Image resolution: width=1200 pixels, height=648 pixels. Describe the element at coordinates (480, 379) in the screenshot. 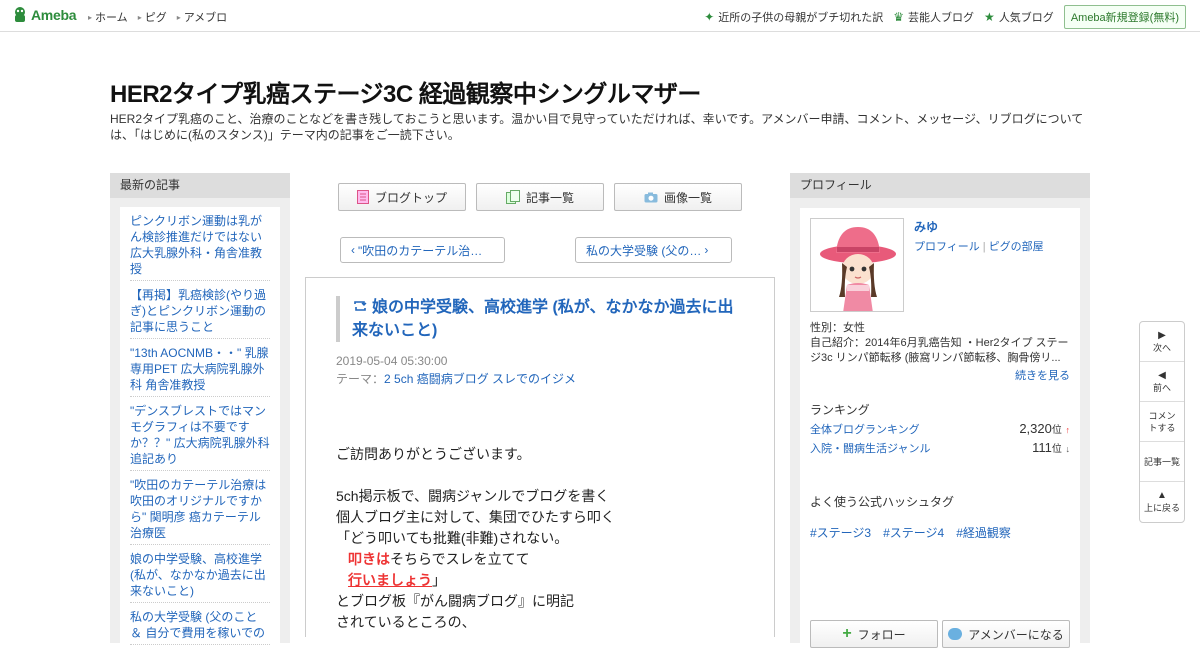

I see `theme-link: 2 5ch 癌闘病ブログ スレでのイジメ` at that location.